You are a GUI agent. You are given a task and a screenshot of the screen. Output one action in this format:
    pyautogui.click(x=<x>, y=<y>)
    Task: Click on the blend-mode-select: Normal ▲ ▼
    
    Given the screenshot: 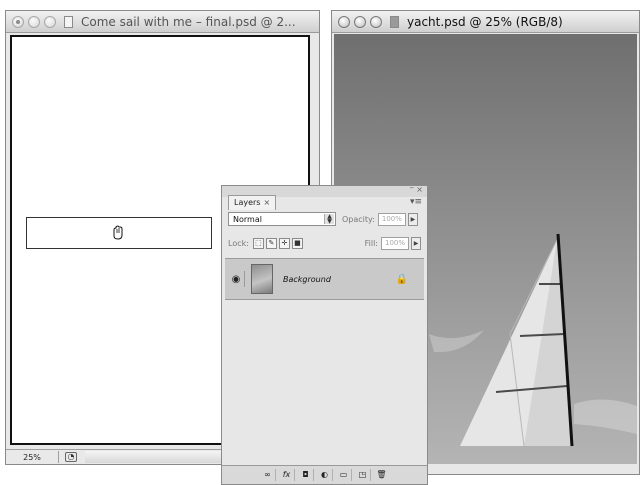 What is the action you would take?
    pyautogui.click(x=282, y=219)
    